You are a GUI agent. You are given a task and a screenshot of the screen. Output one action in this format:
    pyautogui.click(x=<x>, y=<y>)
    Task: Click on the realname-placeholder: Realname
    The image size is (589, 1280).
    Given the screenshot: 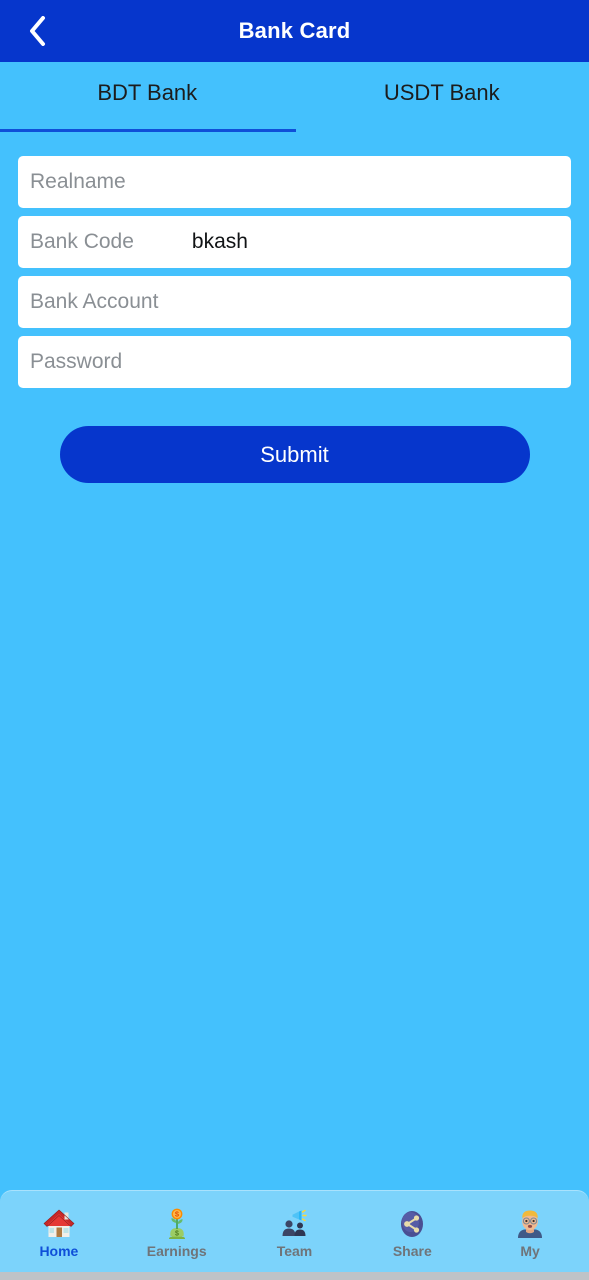 What is the action you would take?
    pyautogui.click(x=78, y=181)
    